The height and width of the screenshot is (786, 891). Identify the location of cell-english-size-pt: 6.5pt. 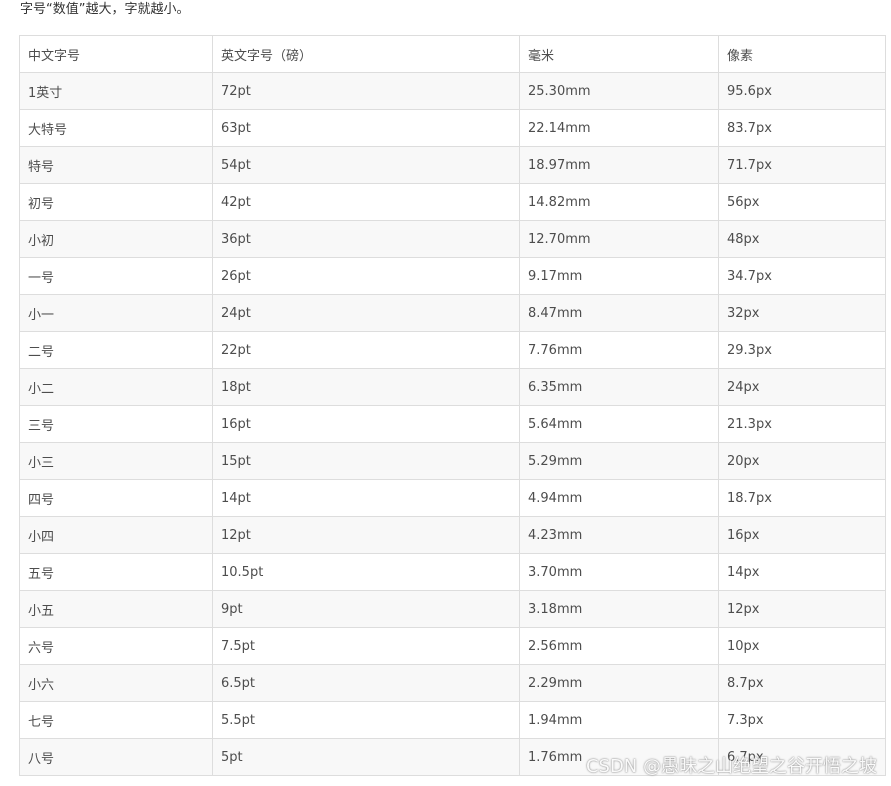
(366, 683).